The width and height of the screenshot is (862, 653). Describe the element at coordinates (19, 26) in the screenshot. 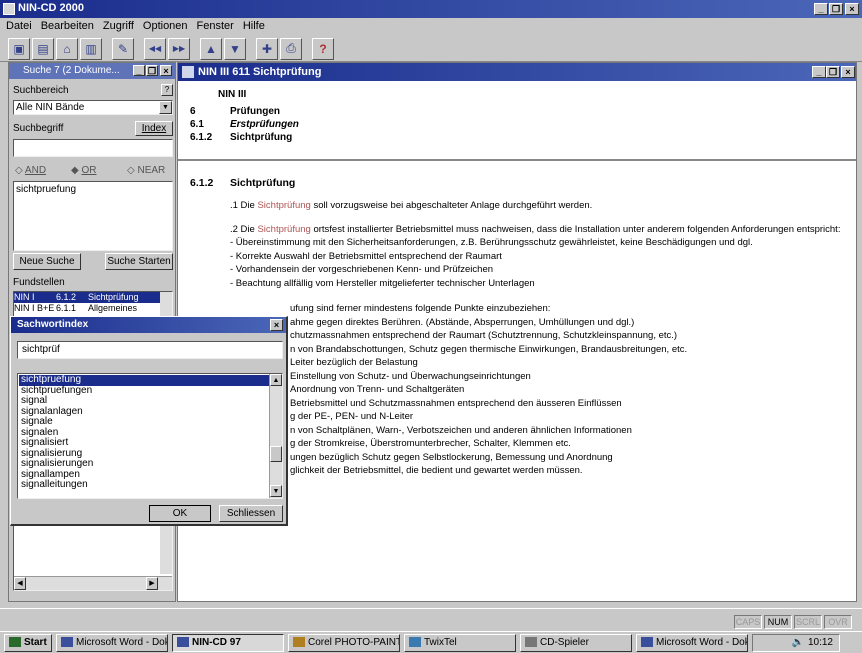

I see `menu-datei: Datei` at that location.